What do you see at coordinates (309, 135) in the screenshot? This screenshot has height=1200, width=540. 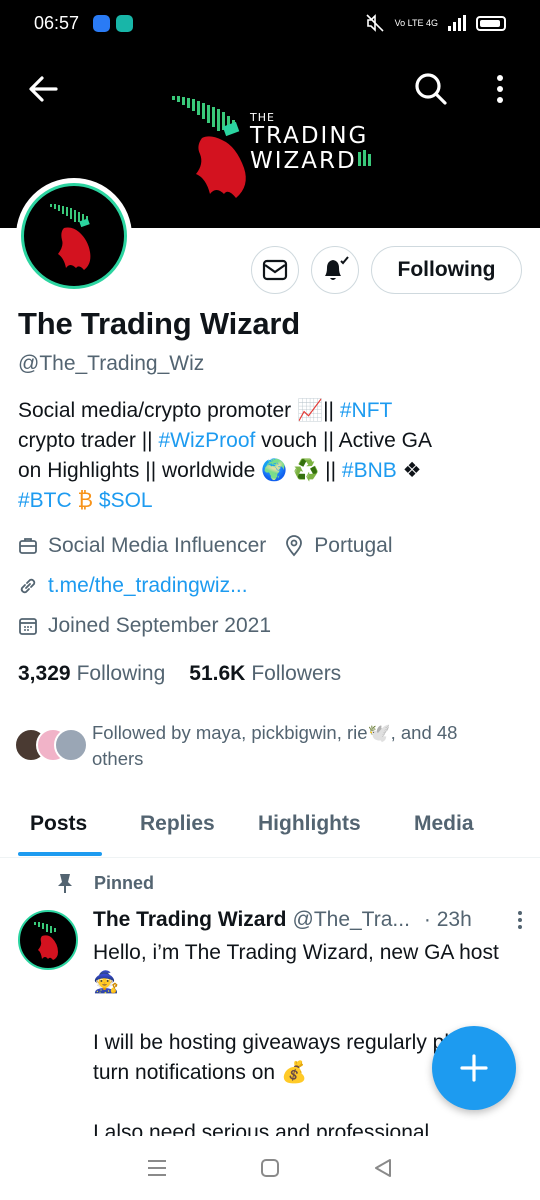 I see `logo-word-trading: TRADING` at bounding box center [309, 135].